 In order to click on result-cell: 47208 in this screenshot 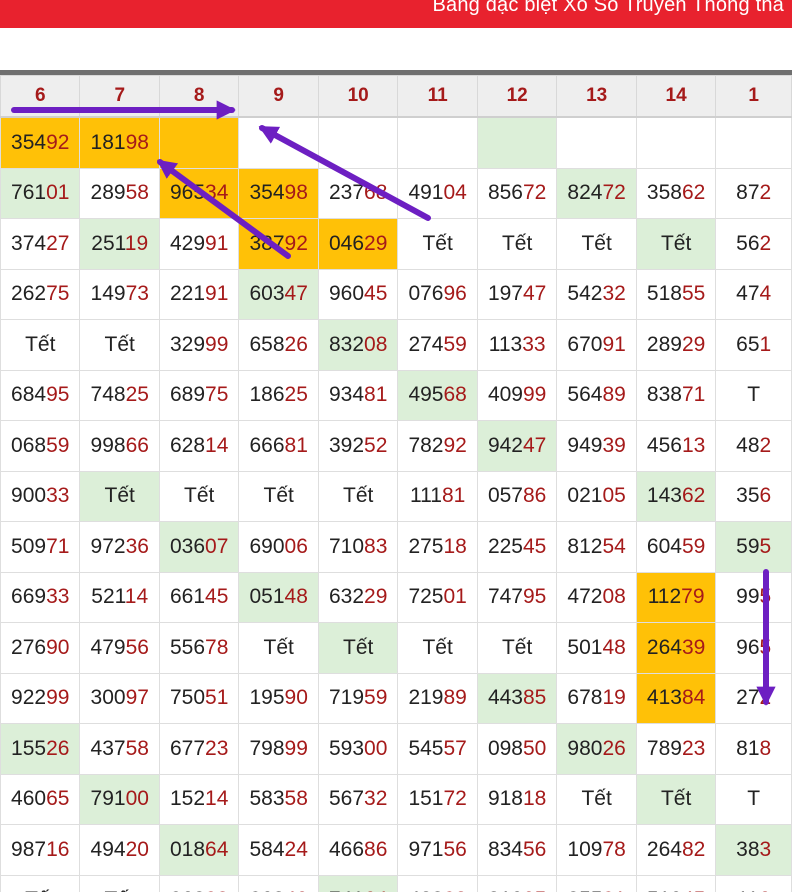, I will do `click(596, 597)`.